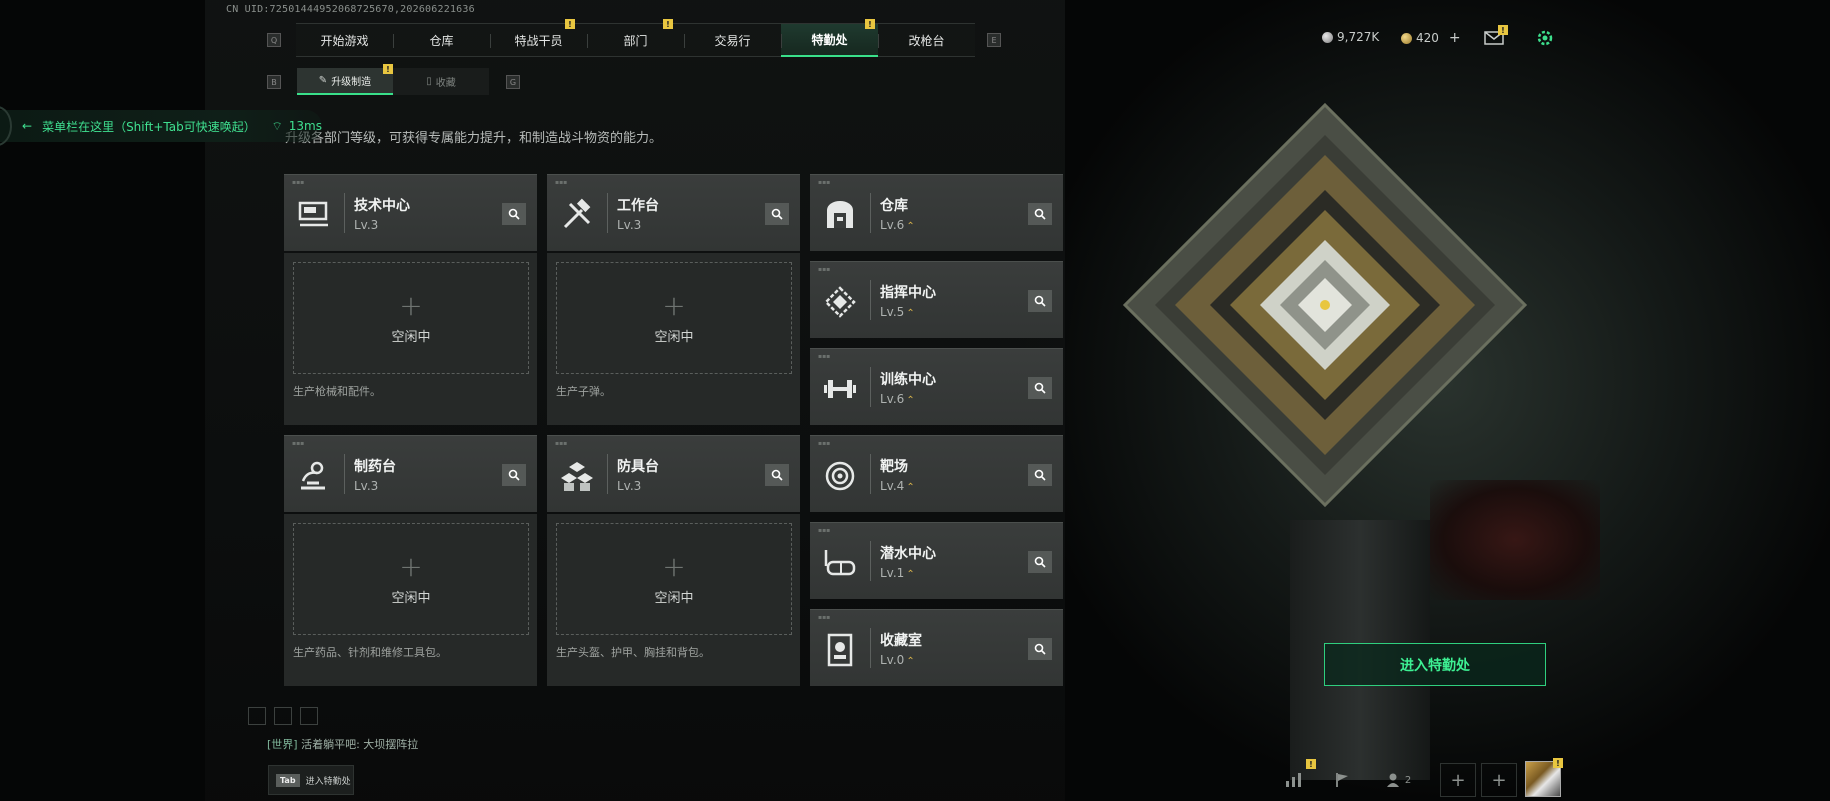  What do you see at coordinates (1325, 305) in the screenshot?
I see `special-ops-cube-artwork` at bounding box center [1325, 305].